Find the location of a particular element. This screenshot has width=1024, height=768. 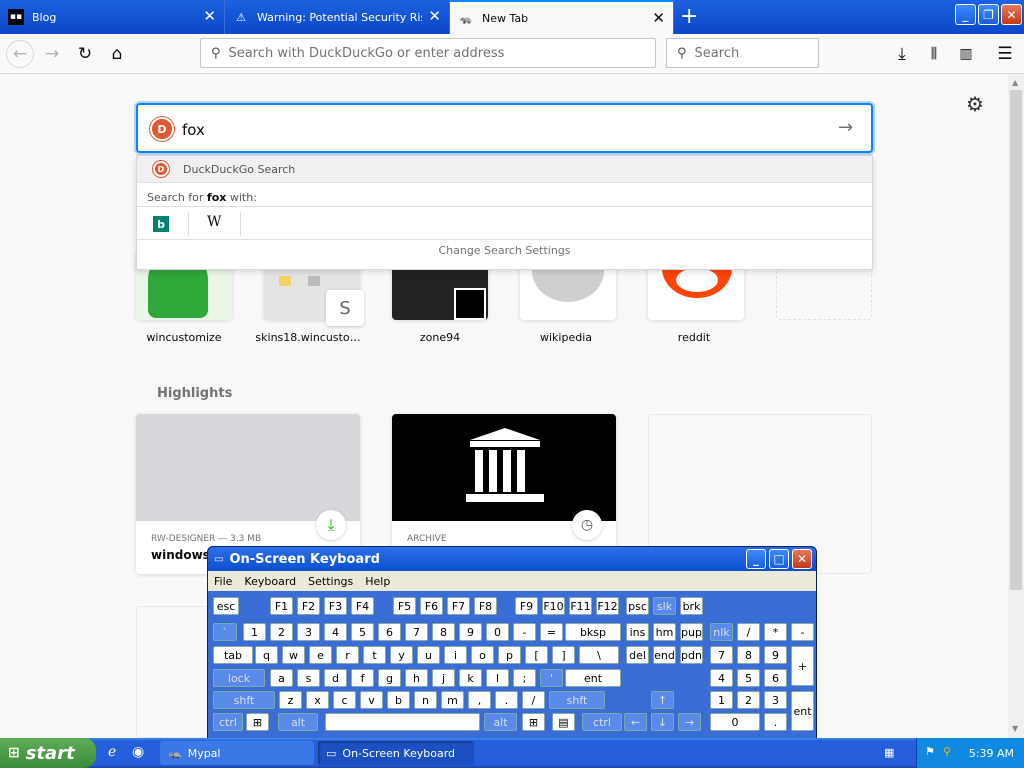

key-_44: , is located at coordinates (479, 700).